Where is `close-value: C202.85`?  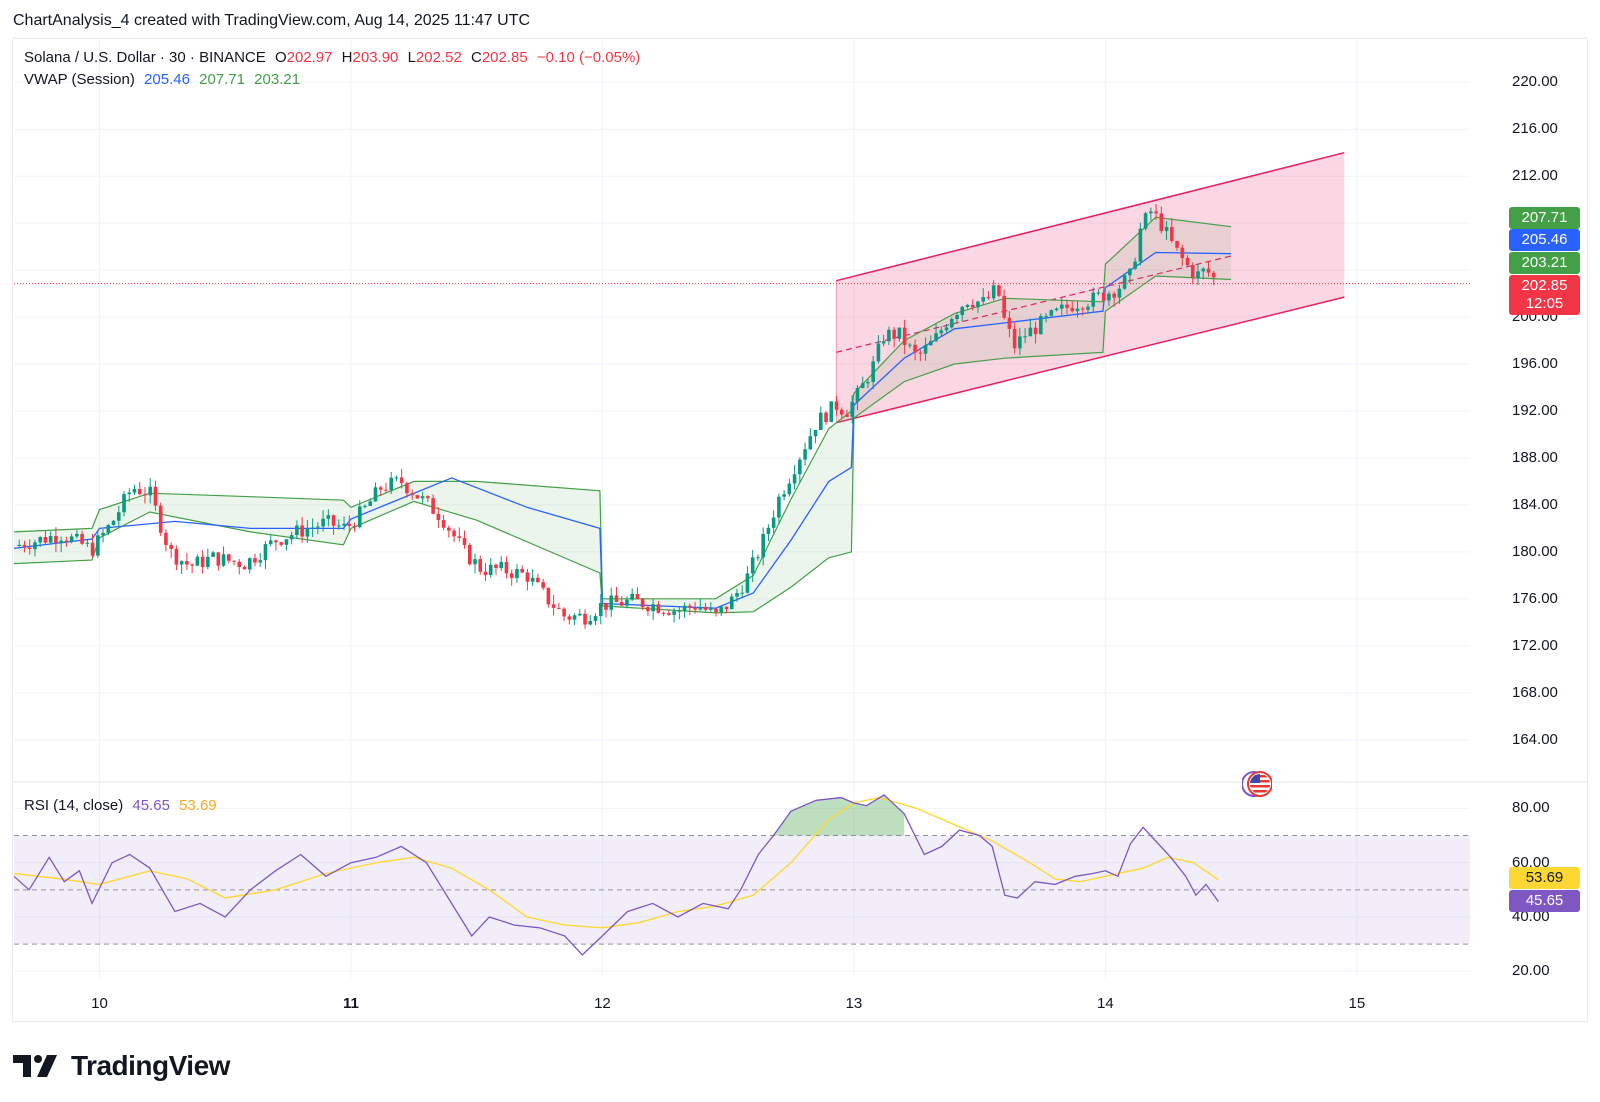
close-value: C202.85 is located at coordinates (499, 57).